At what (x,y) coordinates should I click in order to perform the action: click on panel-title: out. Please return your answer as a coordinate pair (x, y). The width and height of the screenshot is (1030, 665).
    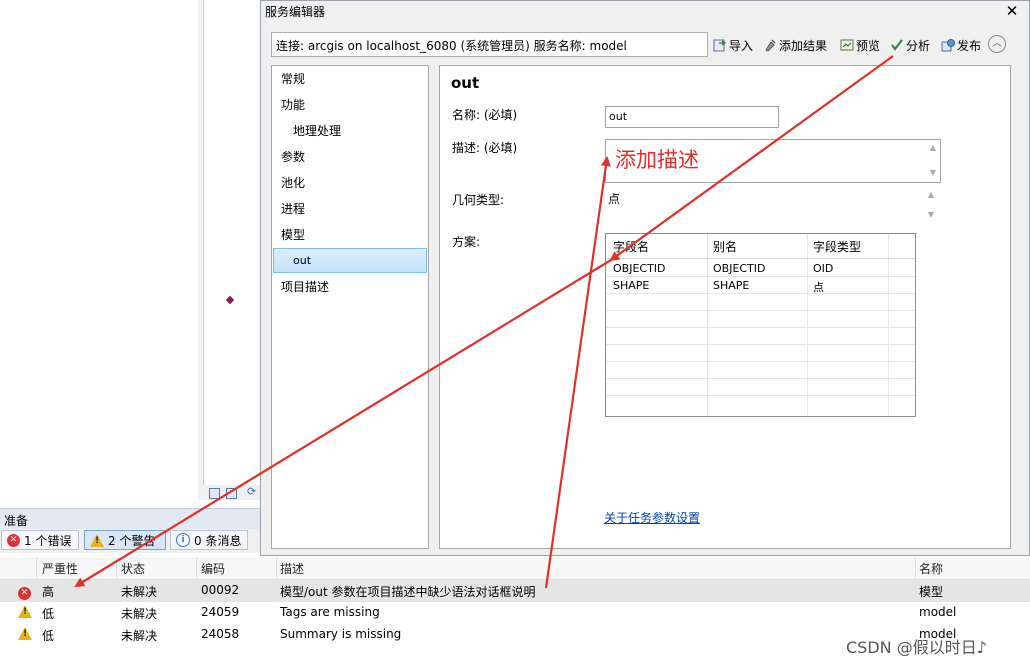
    Looking at the image, I should click on (465, 83).